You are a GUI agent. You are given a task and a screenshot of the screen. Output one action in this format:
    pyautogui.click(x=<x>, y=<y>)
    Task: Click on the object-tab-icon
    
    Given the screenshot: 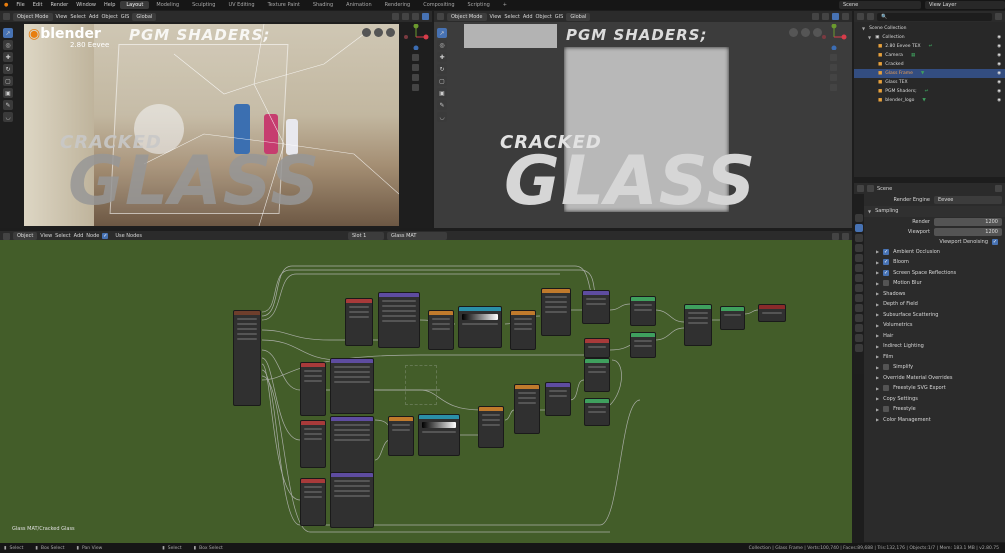 What is the action you would take?
    pyautogui.click(x=859, y=278)
    